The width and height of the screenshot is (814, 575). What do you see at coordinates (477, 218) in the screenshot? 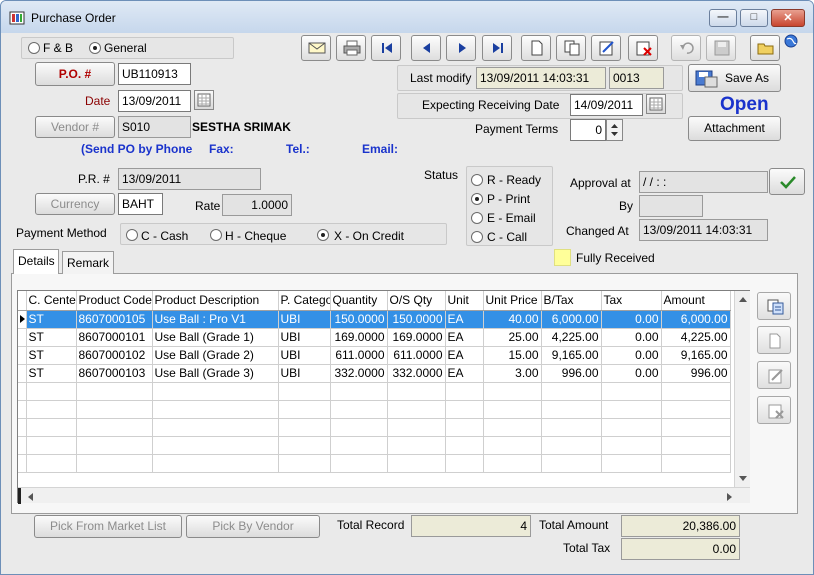
I see `status-email-radio` at bounding box center [477, 218].